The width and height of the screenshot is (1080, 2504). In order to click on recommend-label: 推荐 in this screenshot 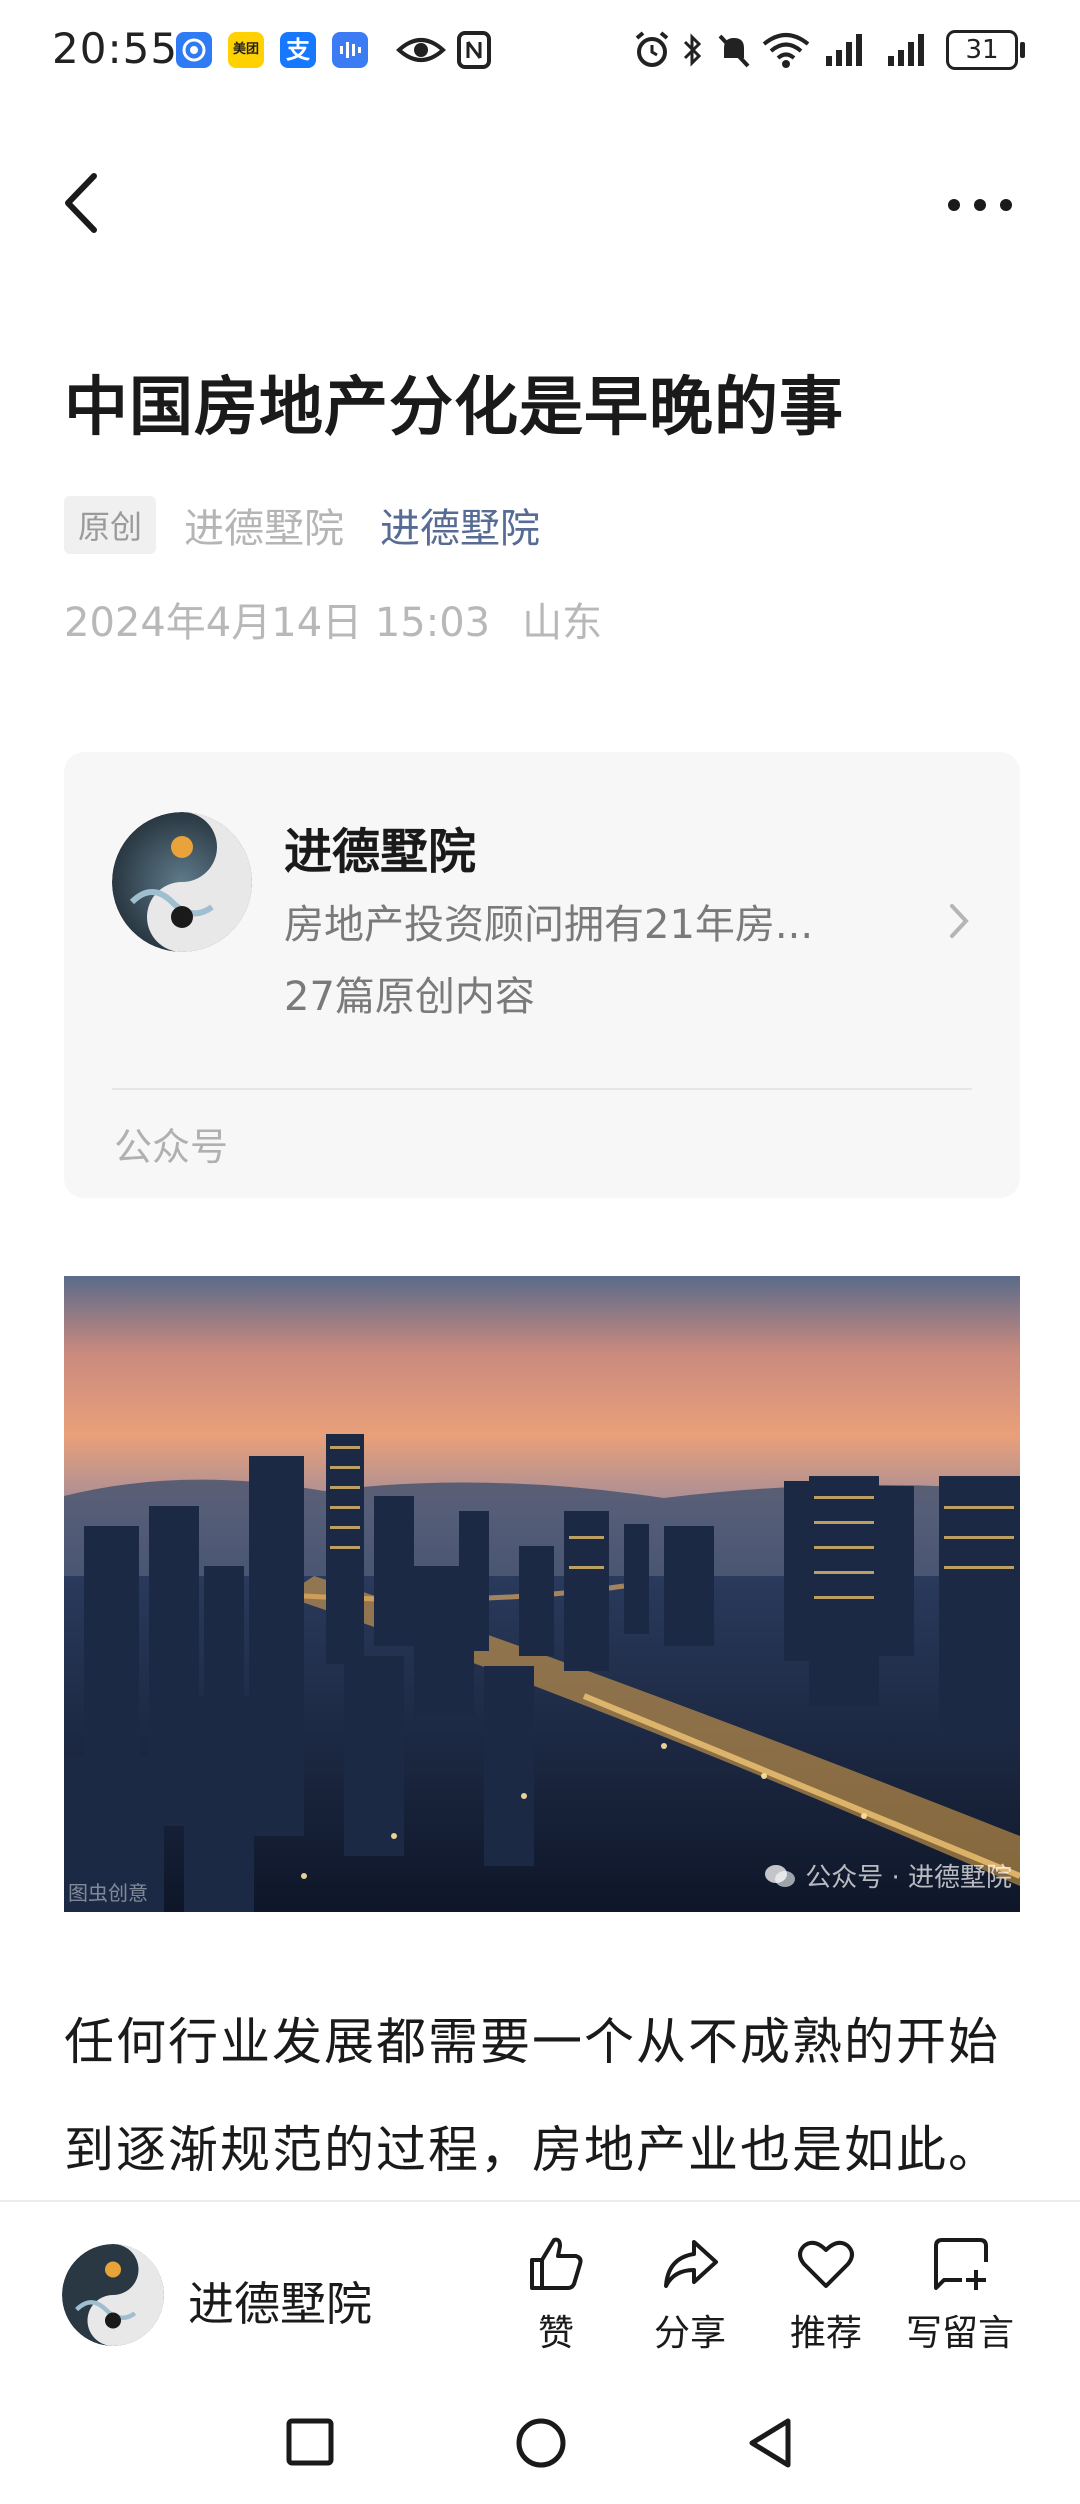, I will do `click(825, 2333)`.